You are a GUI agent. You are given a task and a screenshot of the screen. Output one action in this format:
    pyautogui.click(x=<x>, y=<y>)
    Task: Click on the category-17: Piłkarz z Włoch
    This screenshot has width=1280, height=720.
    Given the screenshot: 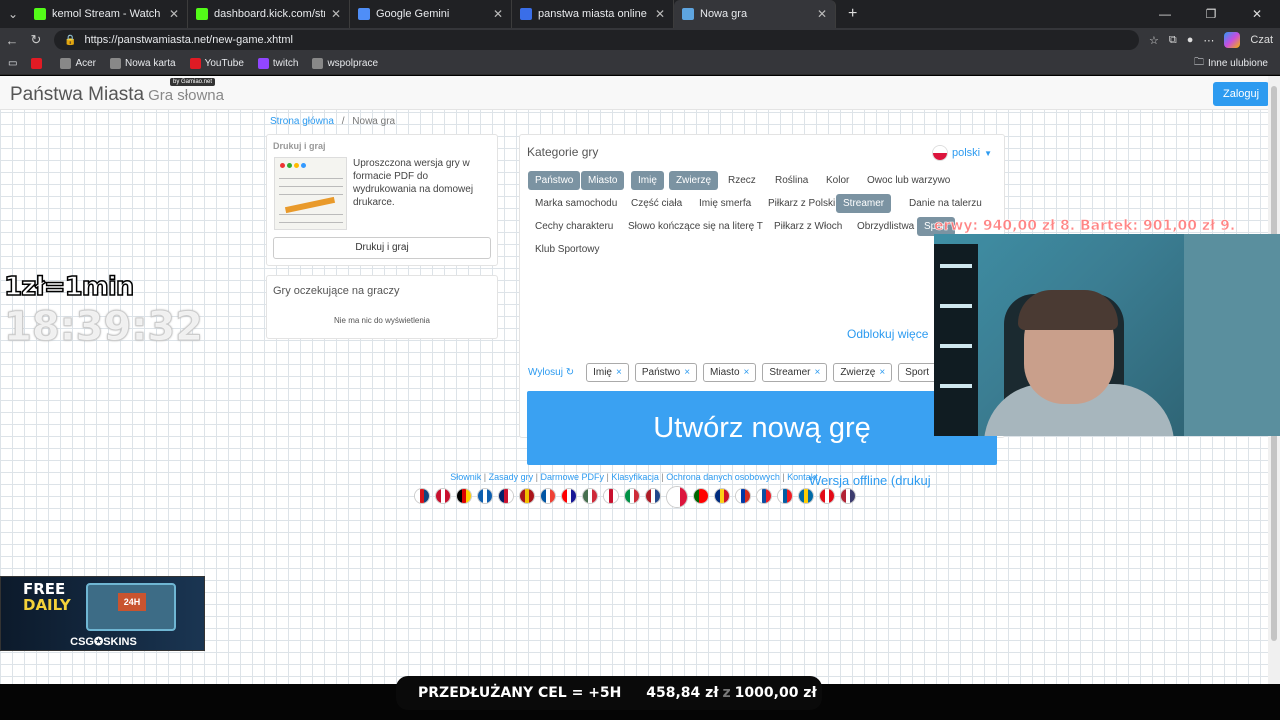 What is the action you would take?
    pyautogui.click(x=808, y=226)
    